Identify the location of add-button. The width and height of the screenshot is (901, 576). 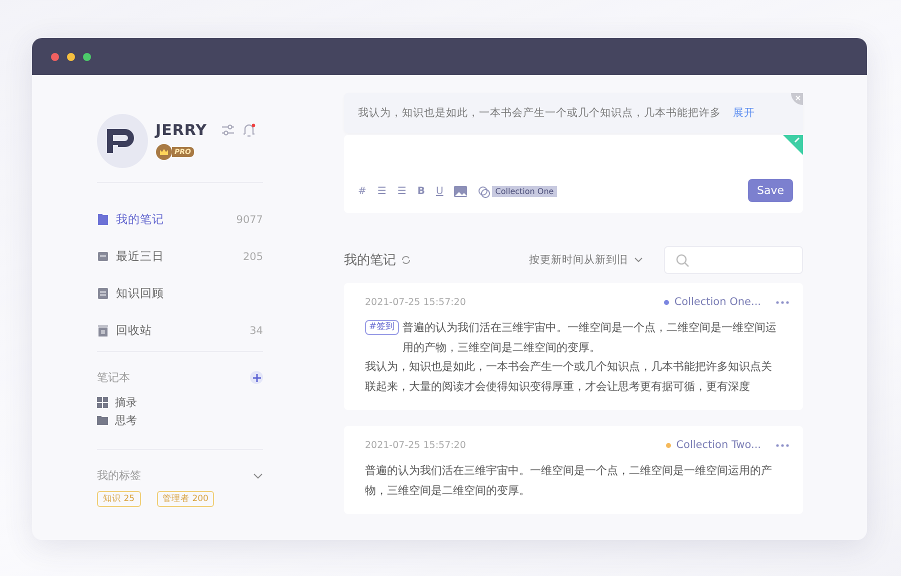
(256, 377).